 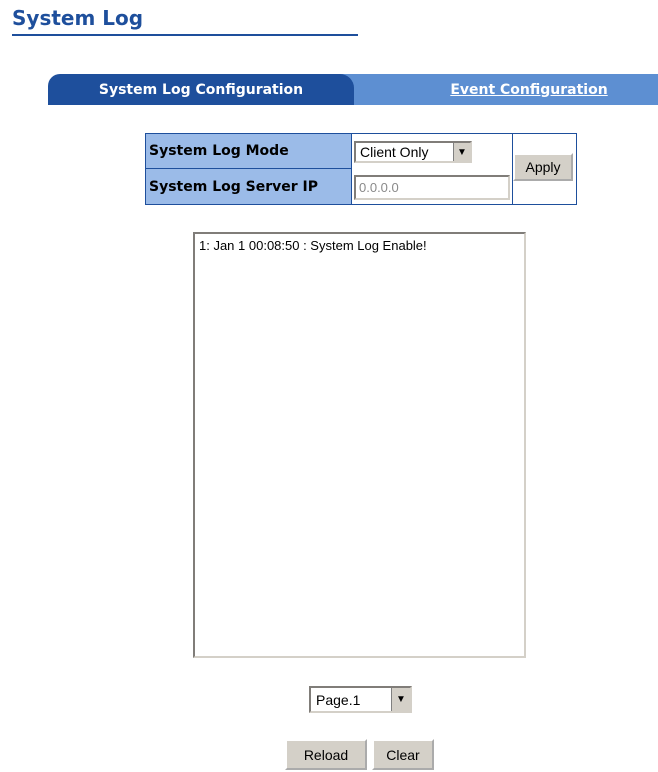 I want to click on title-underline, so click(x=185, y=35).